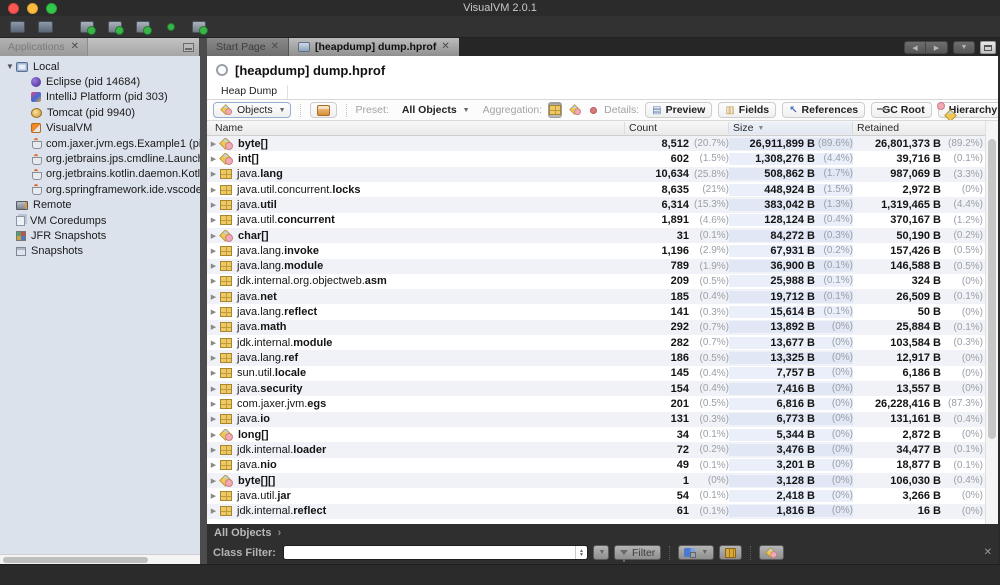 The height and width of the screenshot is (585, 1000). Describe the element at coordinates (596, 389) in the screenshot. I see `table-row: ▶ java.security 154 (0.4%) 7,416 B (0%)` at that location.